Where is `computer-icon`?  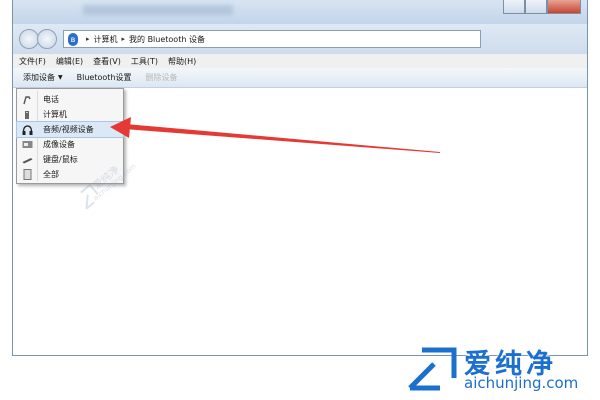
computer-icon is located at coordinates (27, 115).